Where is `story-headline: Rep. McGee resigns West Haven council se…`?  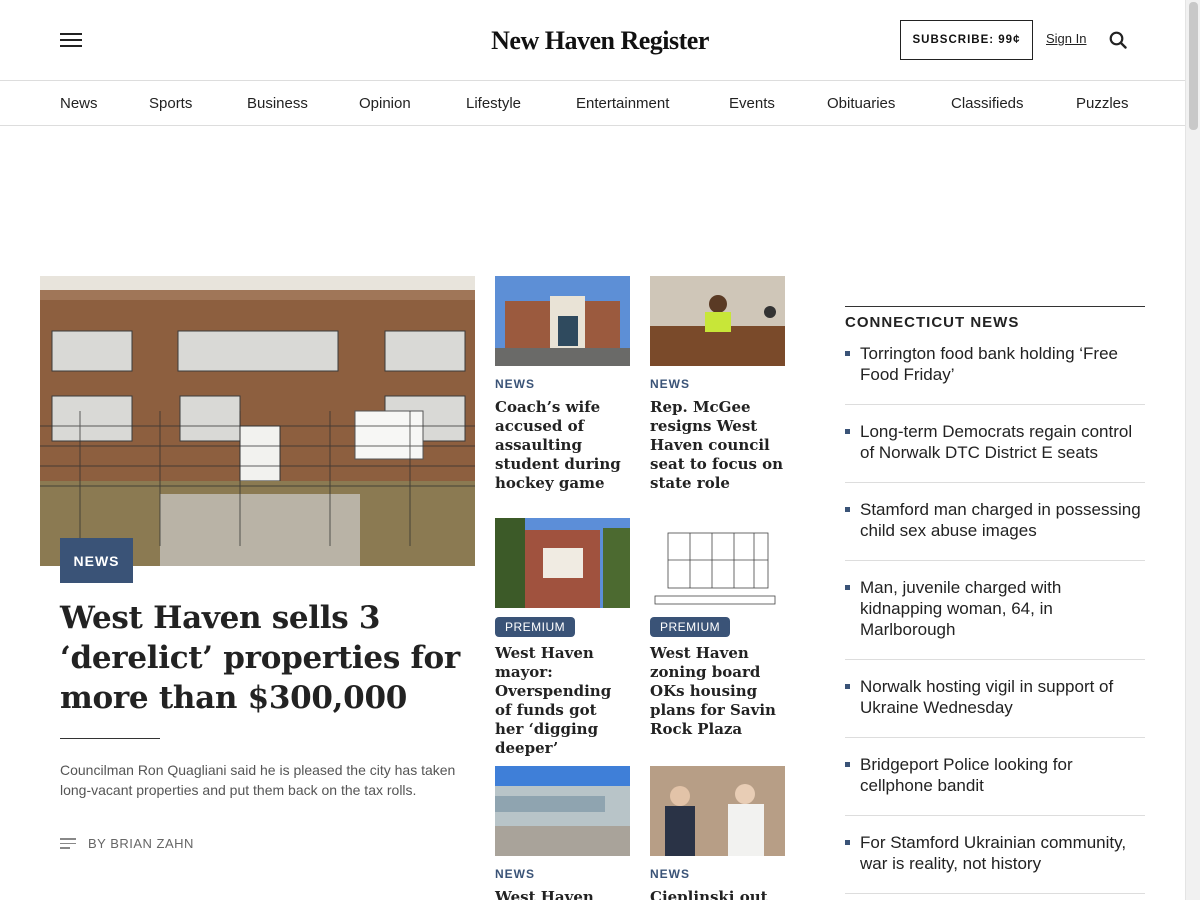
story-headline: Rep. McGee resigns West Haven council se… is located at coordinates (717, 445).